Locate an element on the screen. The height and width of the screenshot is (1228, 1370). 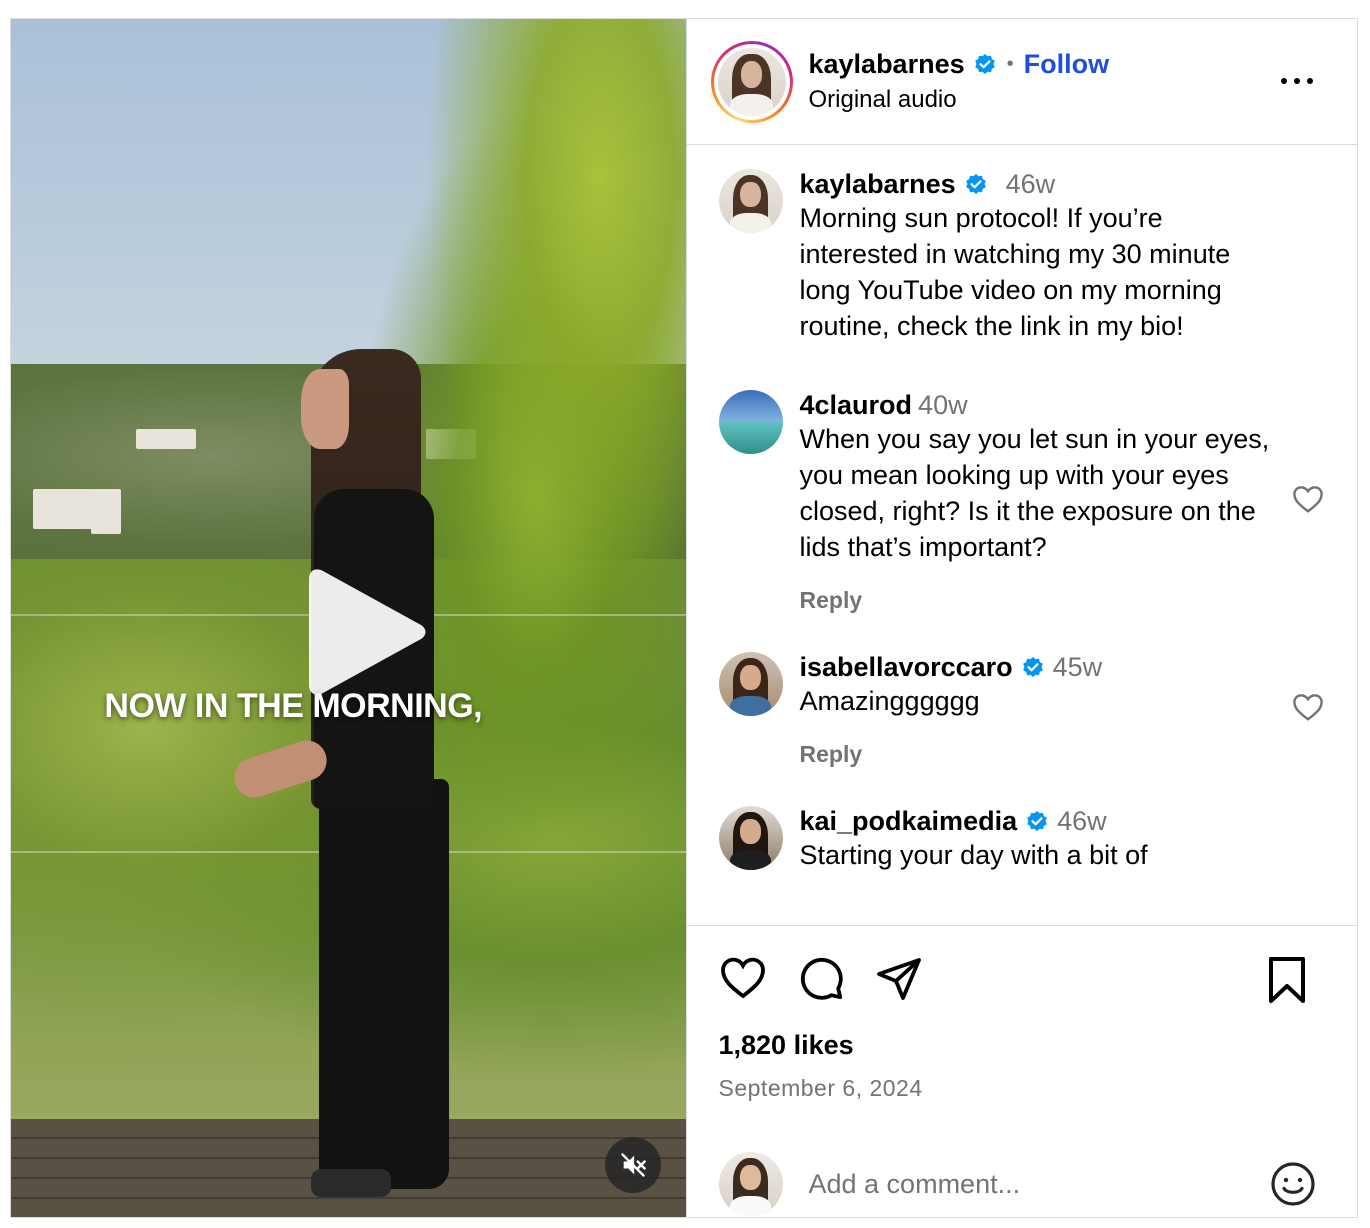
mute-button is located at coordinates (633, 1165).